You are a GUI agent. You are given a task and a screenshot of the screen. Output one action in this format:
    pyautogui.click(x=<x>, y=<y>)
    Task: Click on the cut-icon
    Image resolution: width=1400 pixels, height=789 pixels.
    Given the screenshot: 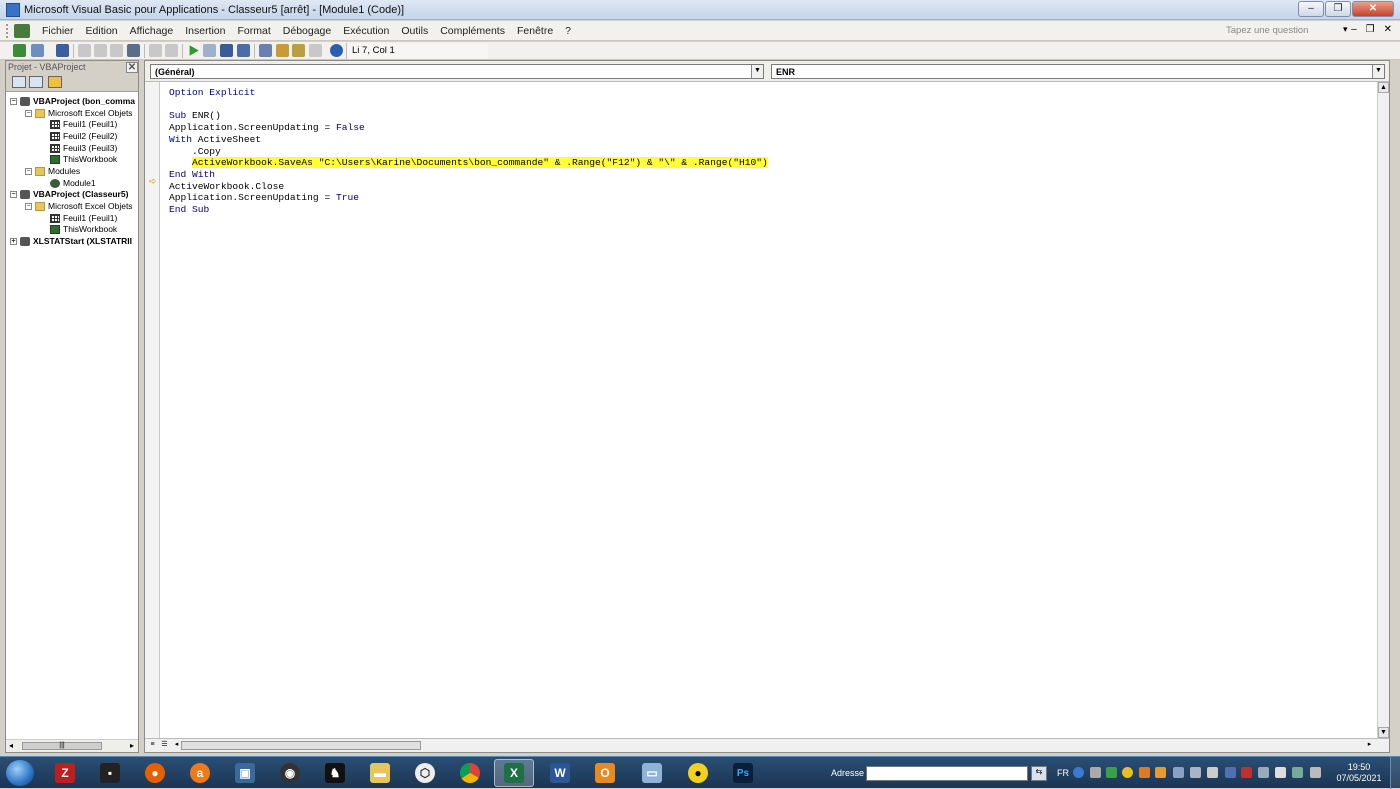 What is the action you would take?
    pyautogui.click(x=84, y=50)
    